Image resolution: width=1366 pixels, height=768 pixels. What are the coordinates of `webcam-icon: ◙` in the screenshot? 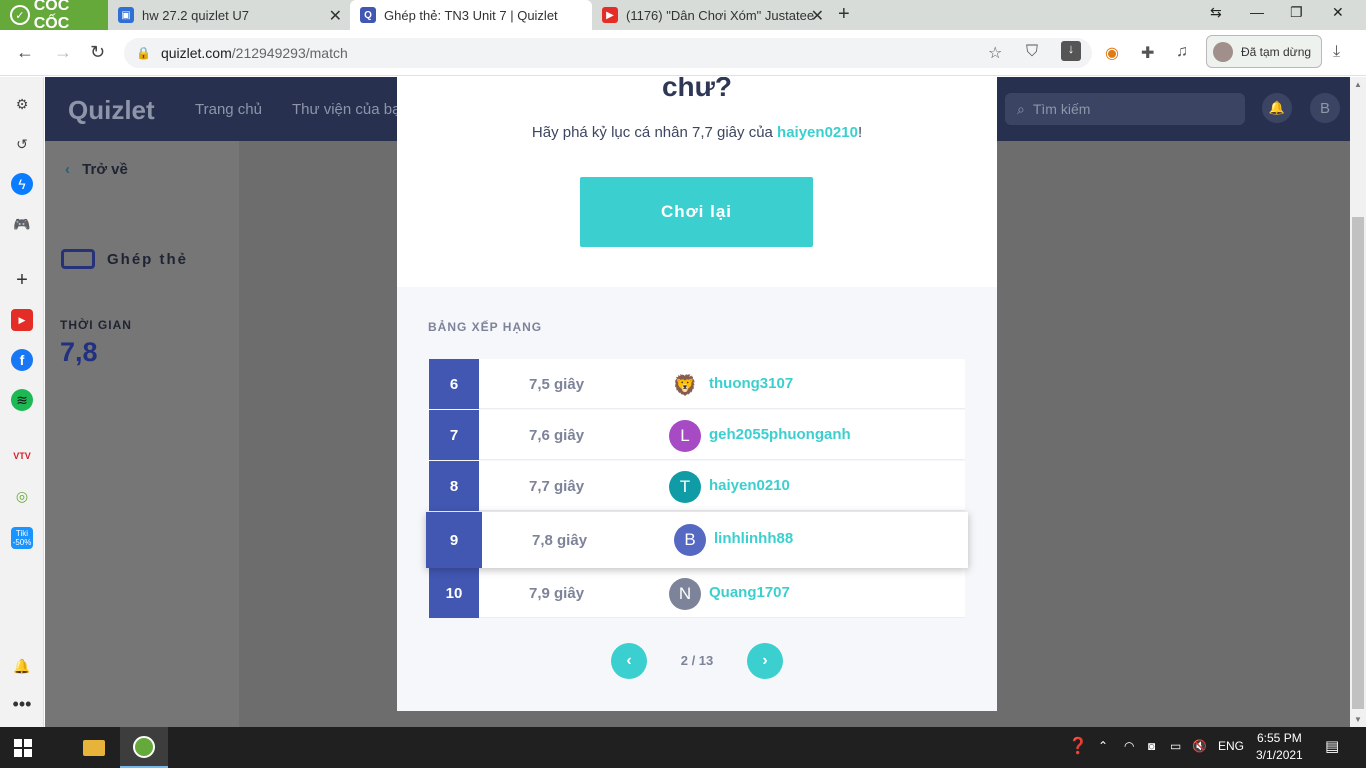 It's located at (1151, 746).